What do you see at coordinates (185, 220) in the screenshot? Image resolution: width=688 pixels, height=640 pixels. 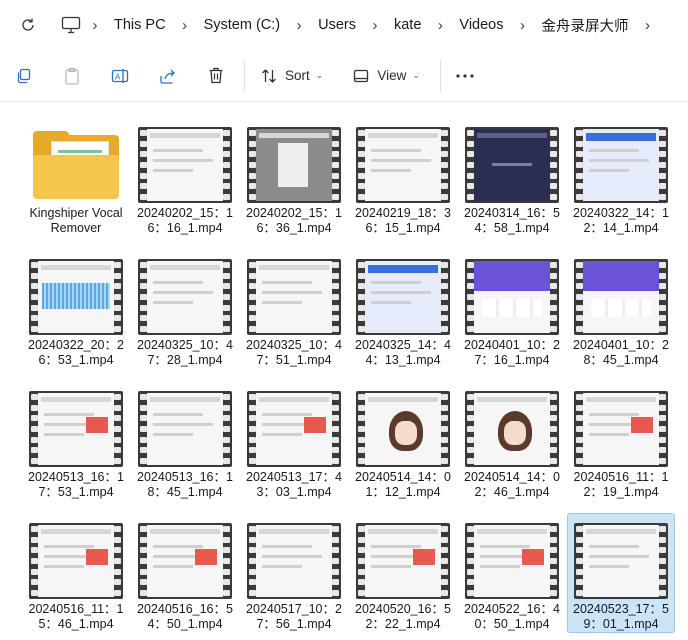 I see `file-name: 20240202_15：16：16_1.mp4` at bounding box center [185, 220].